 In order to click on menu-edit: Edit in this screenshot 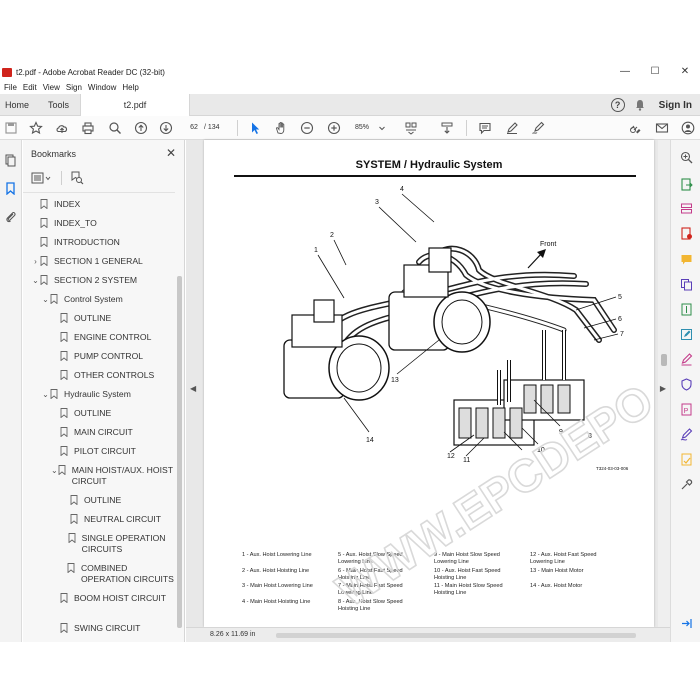, I will do `click(30, 87)`.